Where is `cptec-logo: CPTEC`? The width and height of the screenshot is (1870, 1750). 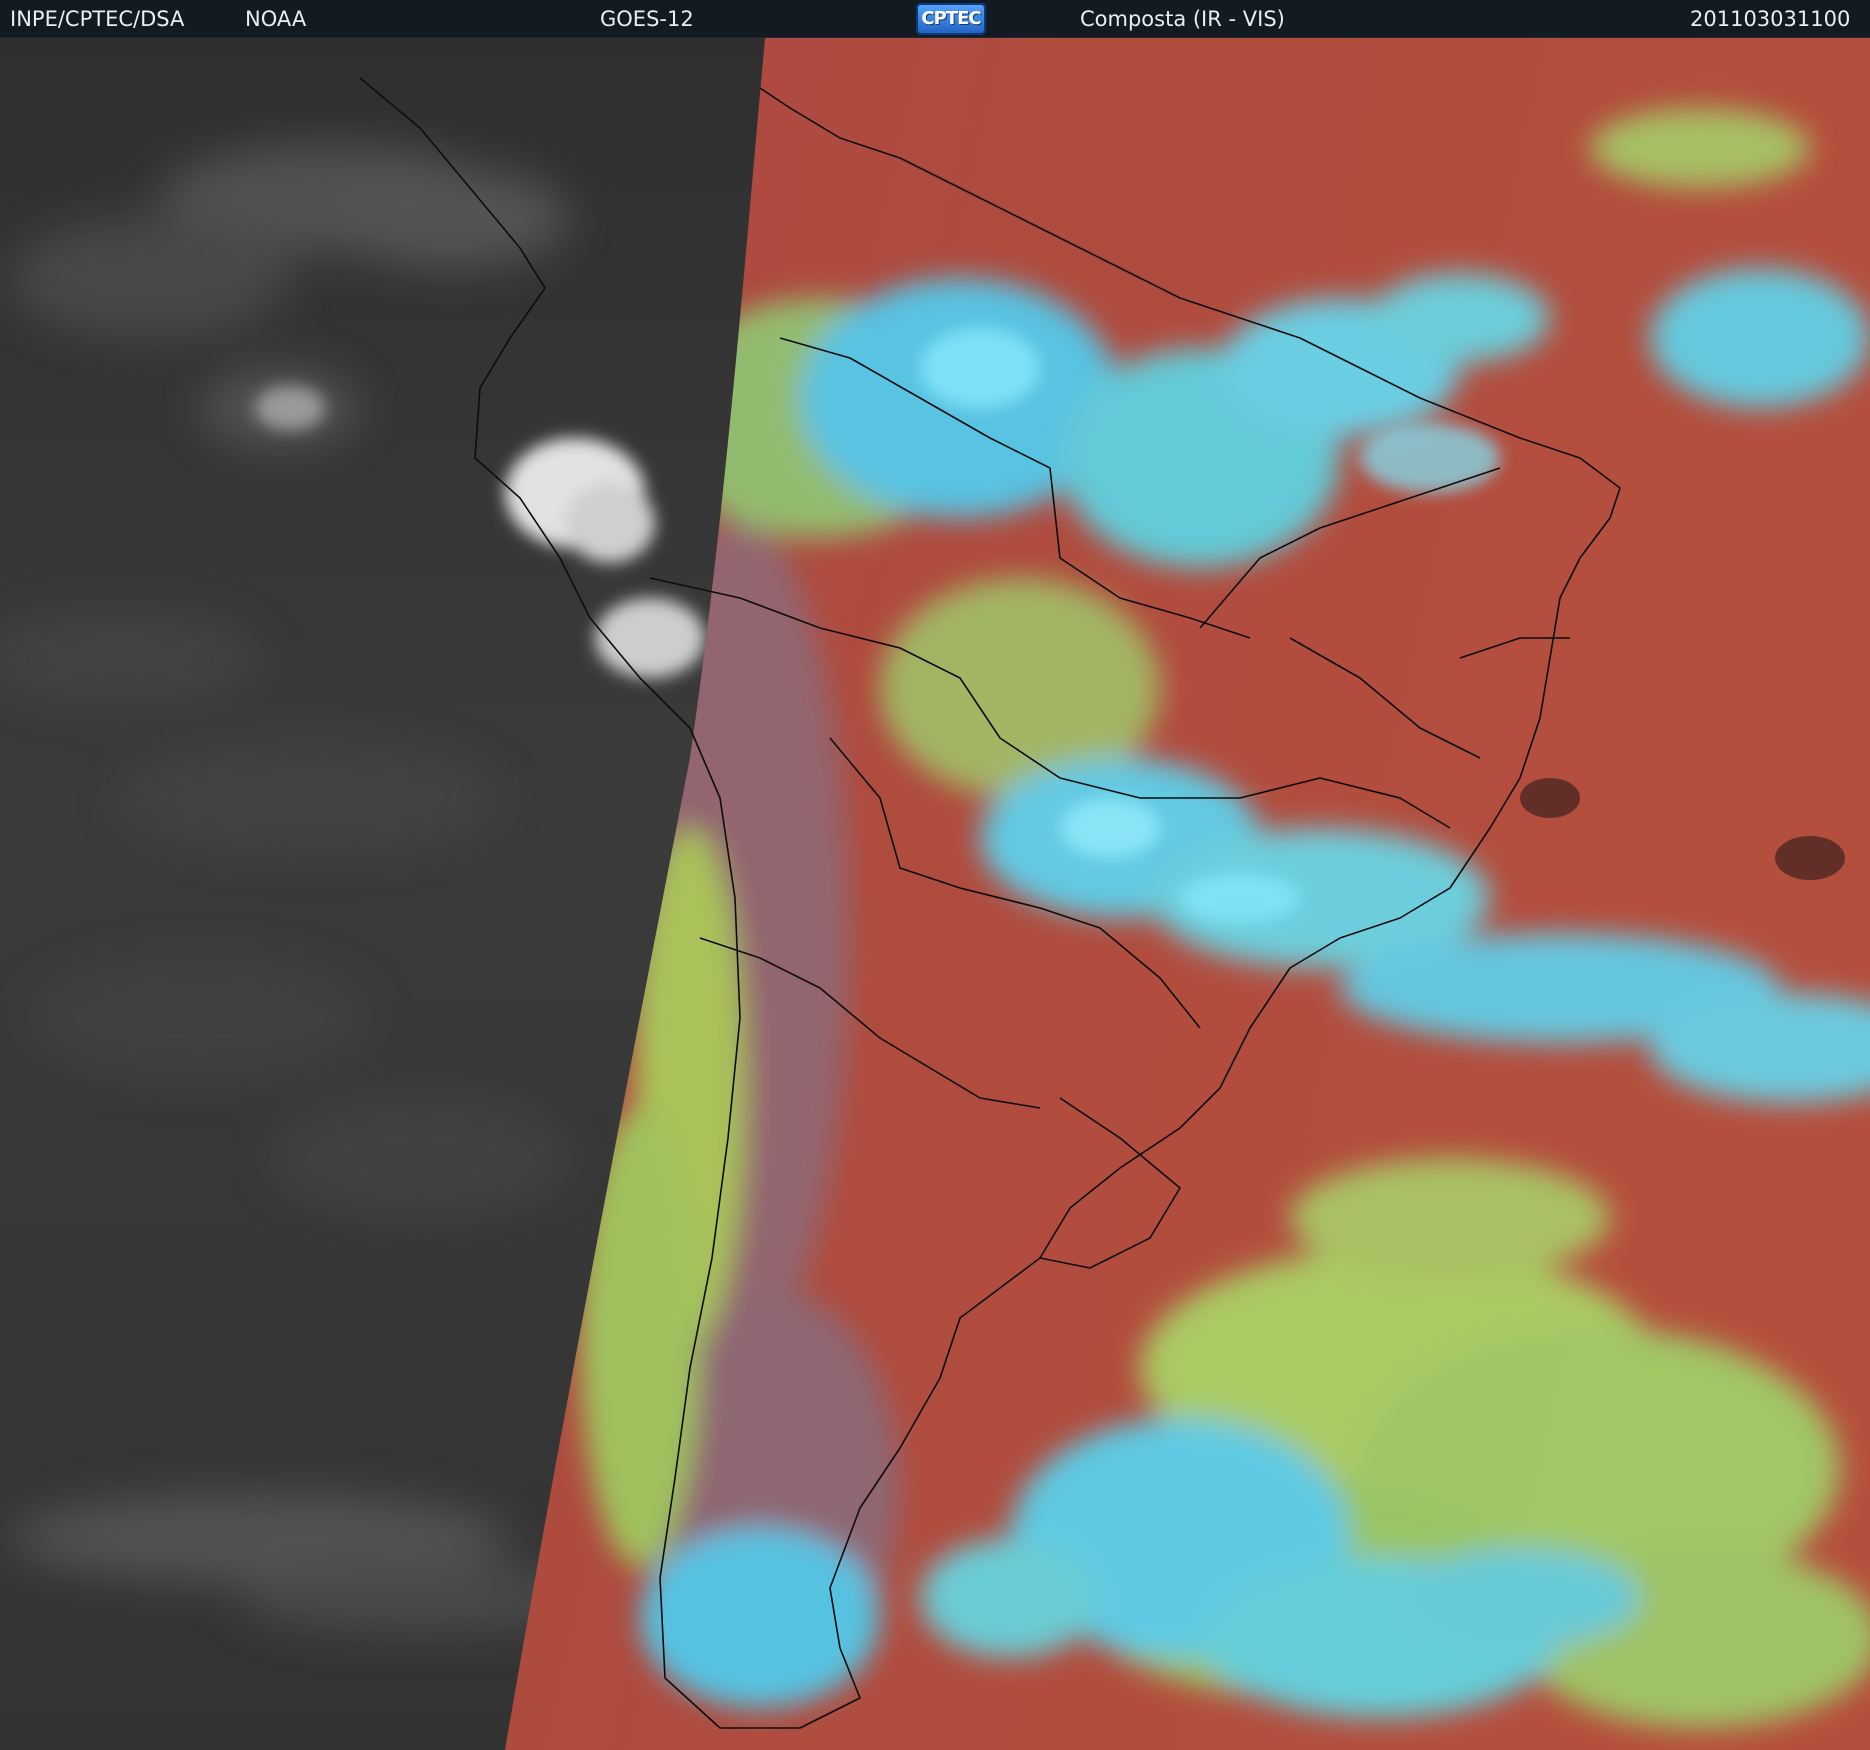
cptec-logo: CPTEC is located at coordinates (951, 19).